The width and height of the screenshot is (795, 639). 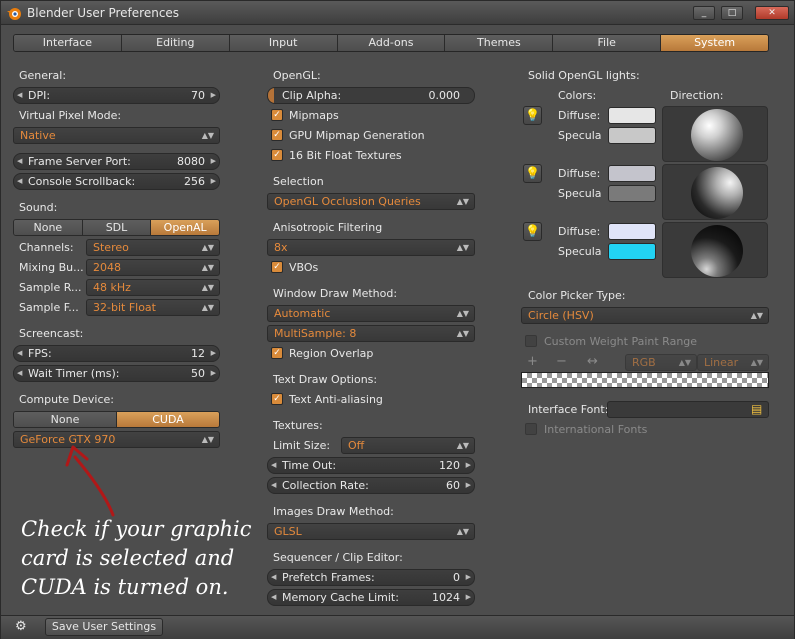 I want to click on ramp-interpolation-select: Linear ▲▼, so click(x=733, y=362).